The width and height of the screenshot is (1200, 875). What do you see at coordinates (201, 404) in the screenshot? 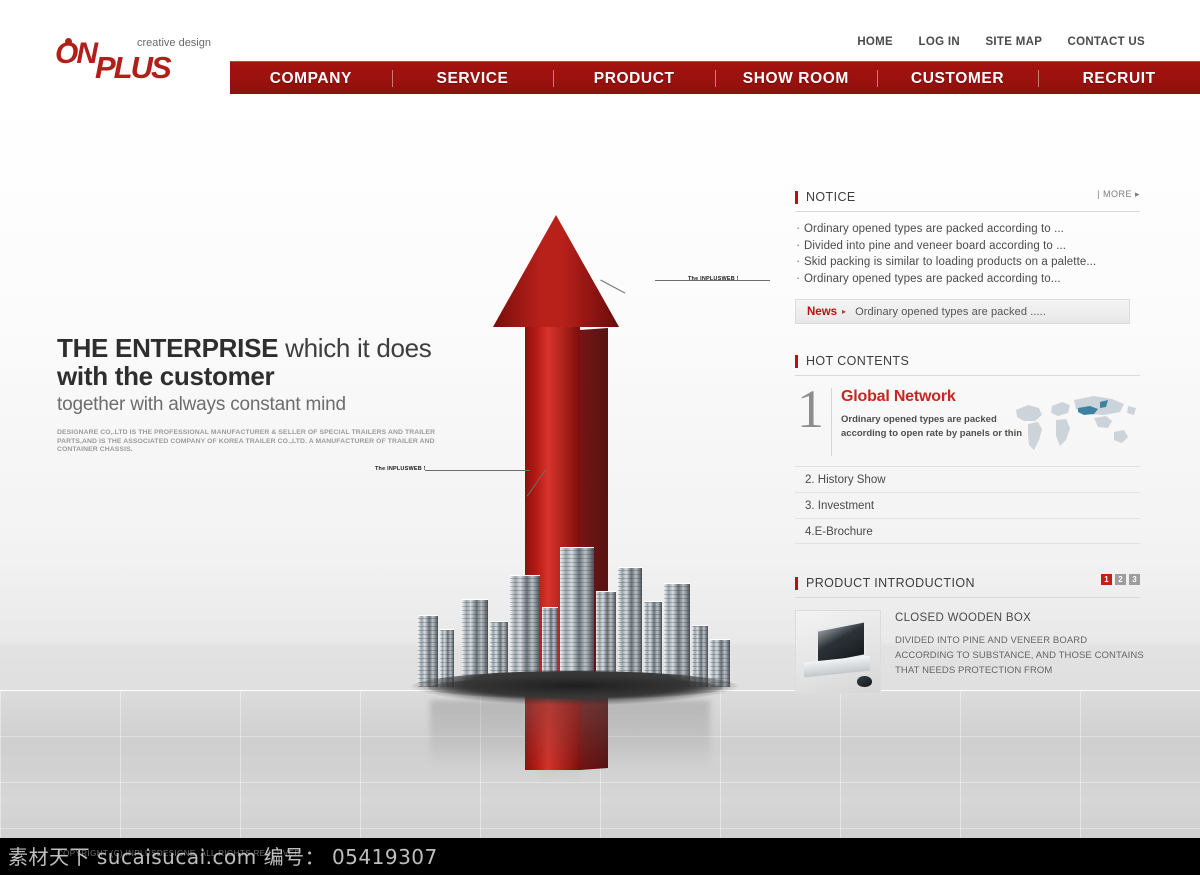
I see `headline-subtitle: together with always constant mind` at bounding box center [201, 404].